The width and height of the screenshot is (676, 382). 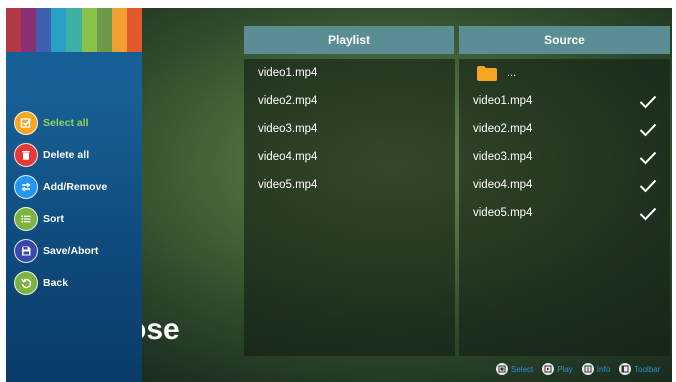 What do you see at coordinates (578, 369) in the screenshot?
I see `key-hints-bar: Select Play Info Toolbar` at bounding box center [578, 369].